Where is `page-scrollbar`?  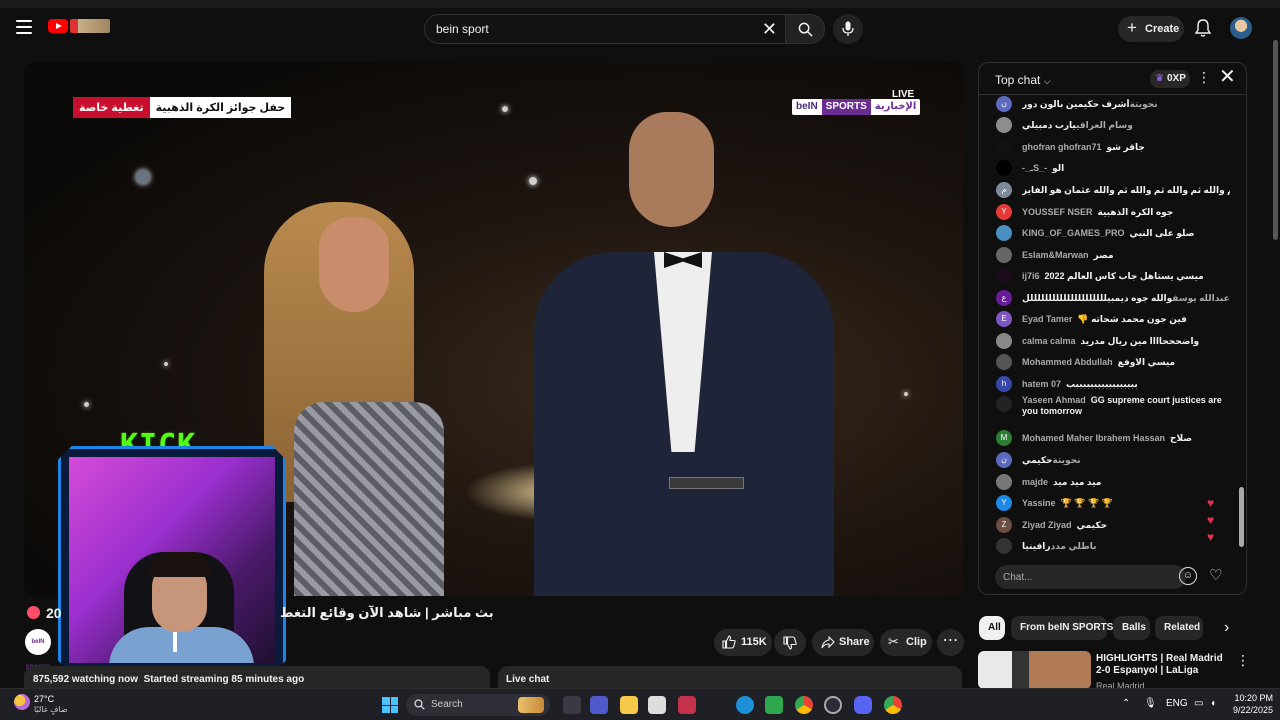 page-scrollbar is located at coordinates (1275, 140).